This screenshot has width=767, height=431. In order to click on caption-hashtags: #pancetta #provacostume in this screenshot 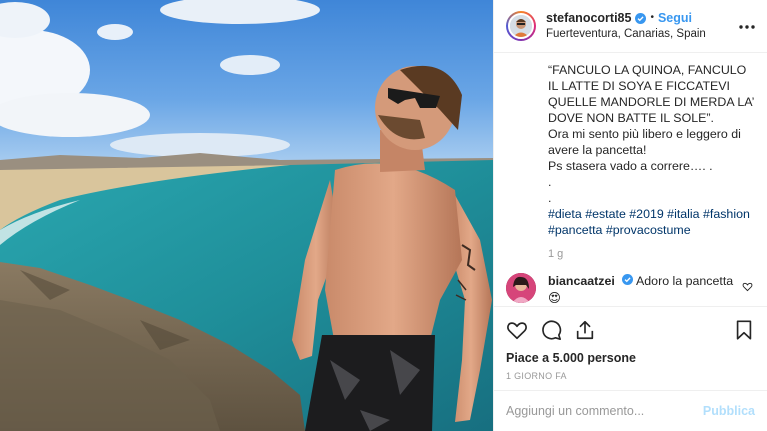, I will do `click(651, 230)`.